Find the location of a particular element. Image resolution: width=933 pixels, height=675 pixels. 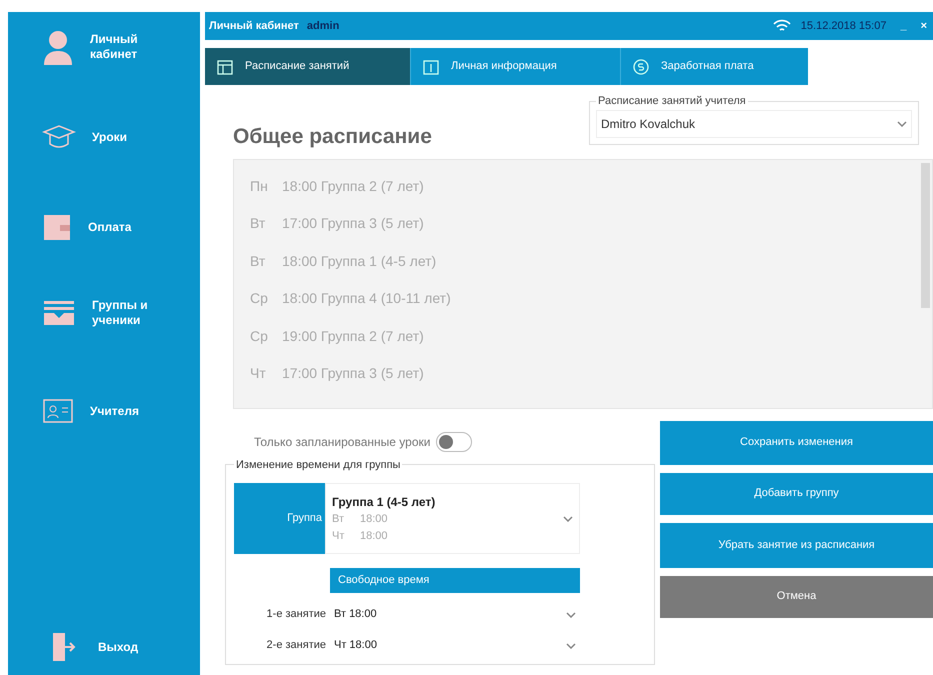

tab: Расписание занятий is located at coordinates (307, 66).